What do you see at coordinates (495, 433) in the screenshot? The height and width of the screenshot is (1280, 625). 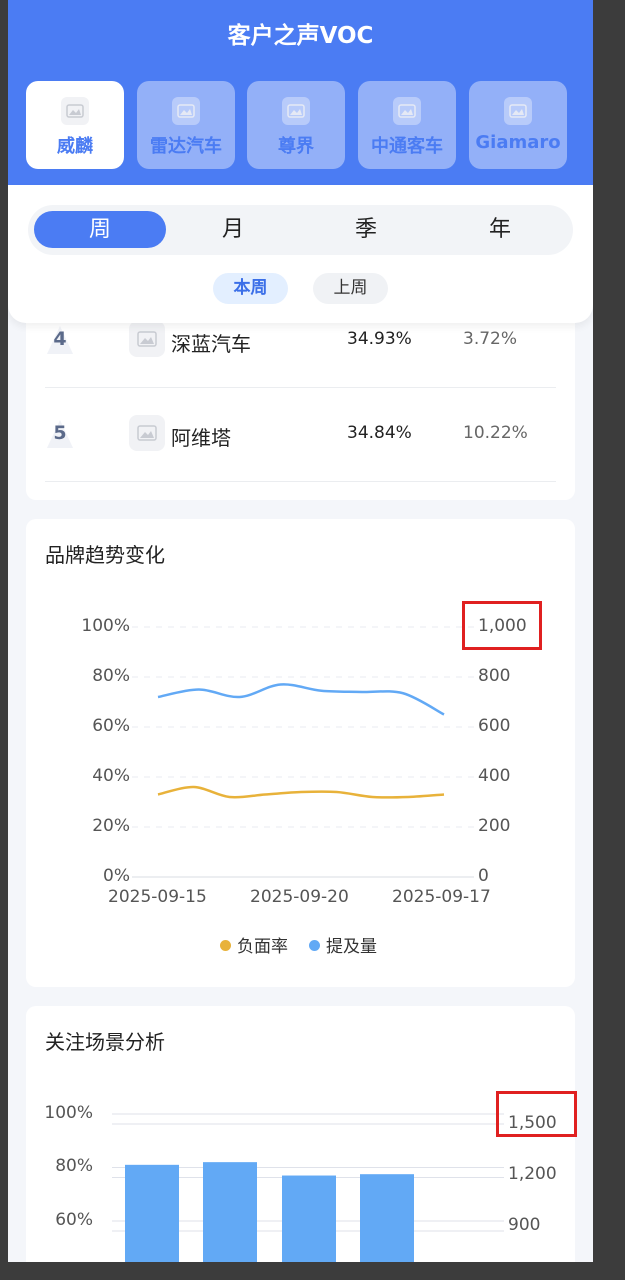 I see `change-rate: 10.22%` at bounding box center [495, 433].